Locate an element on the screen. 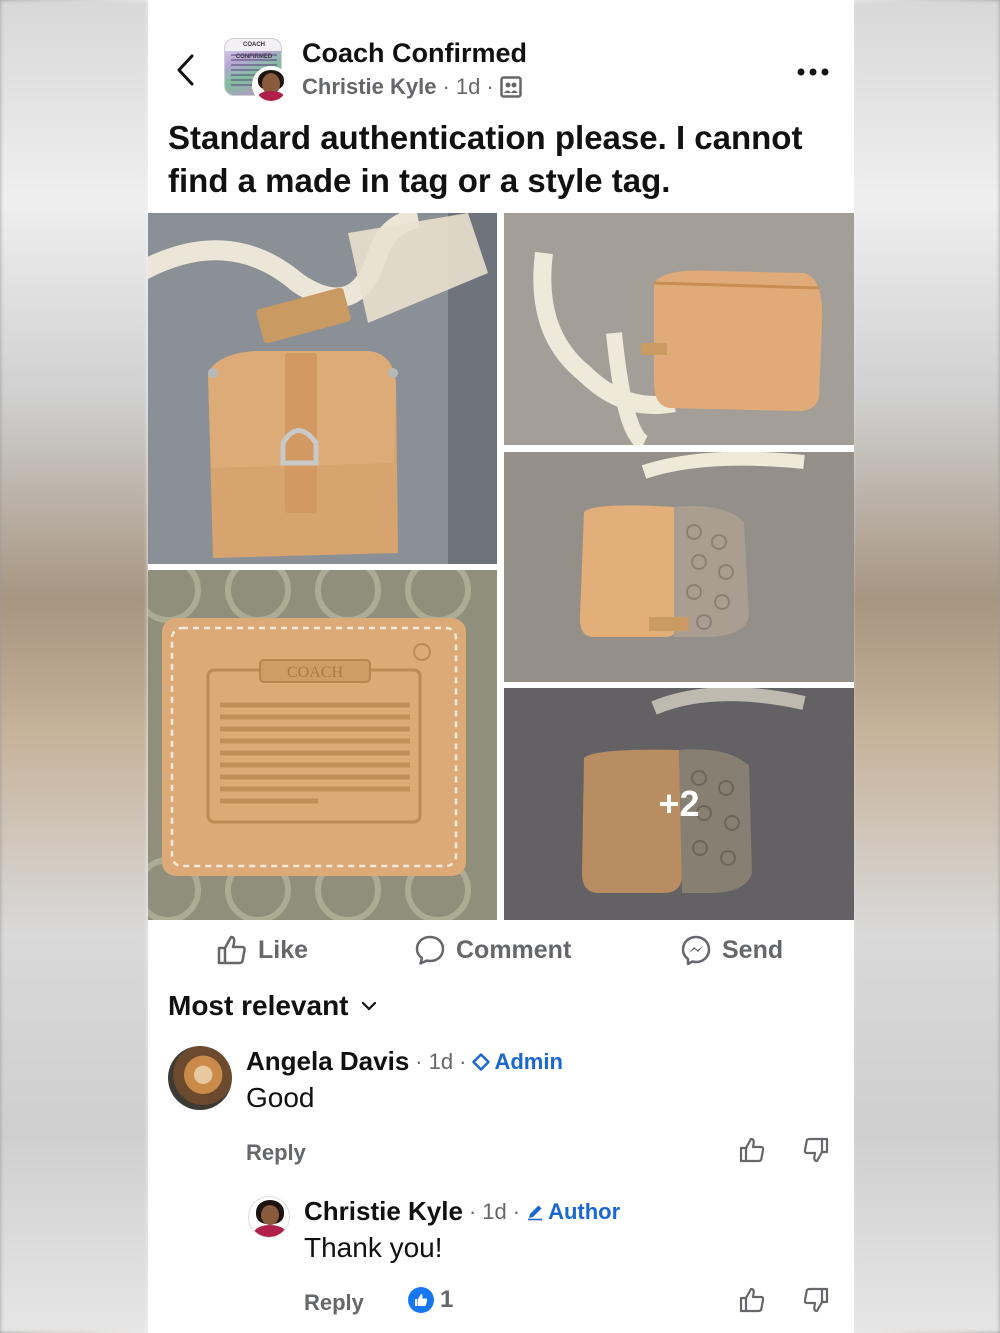 The image size is (1000, 1333). post-author: Christie Kyle is located at coordinates (369, 87).